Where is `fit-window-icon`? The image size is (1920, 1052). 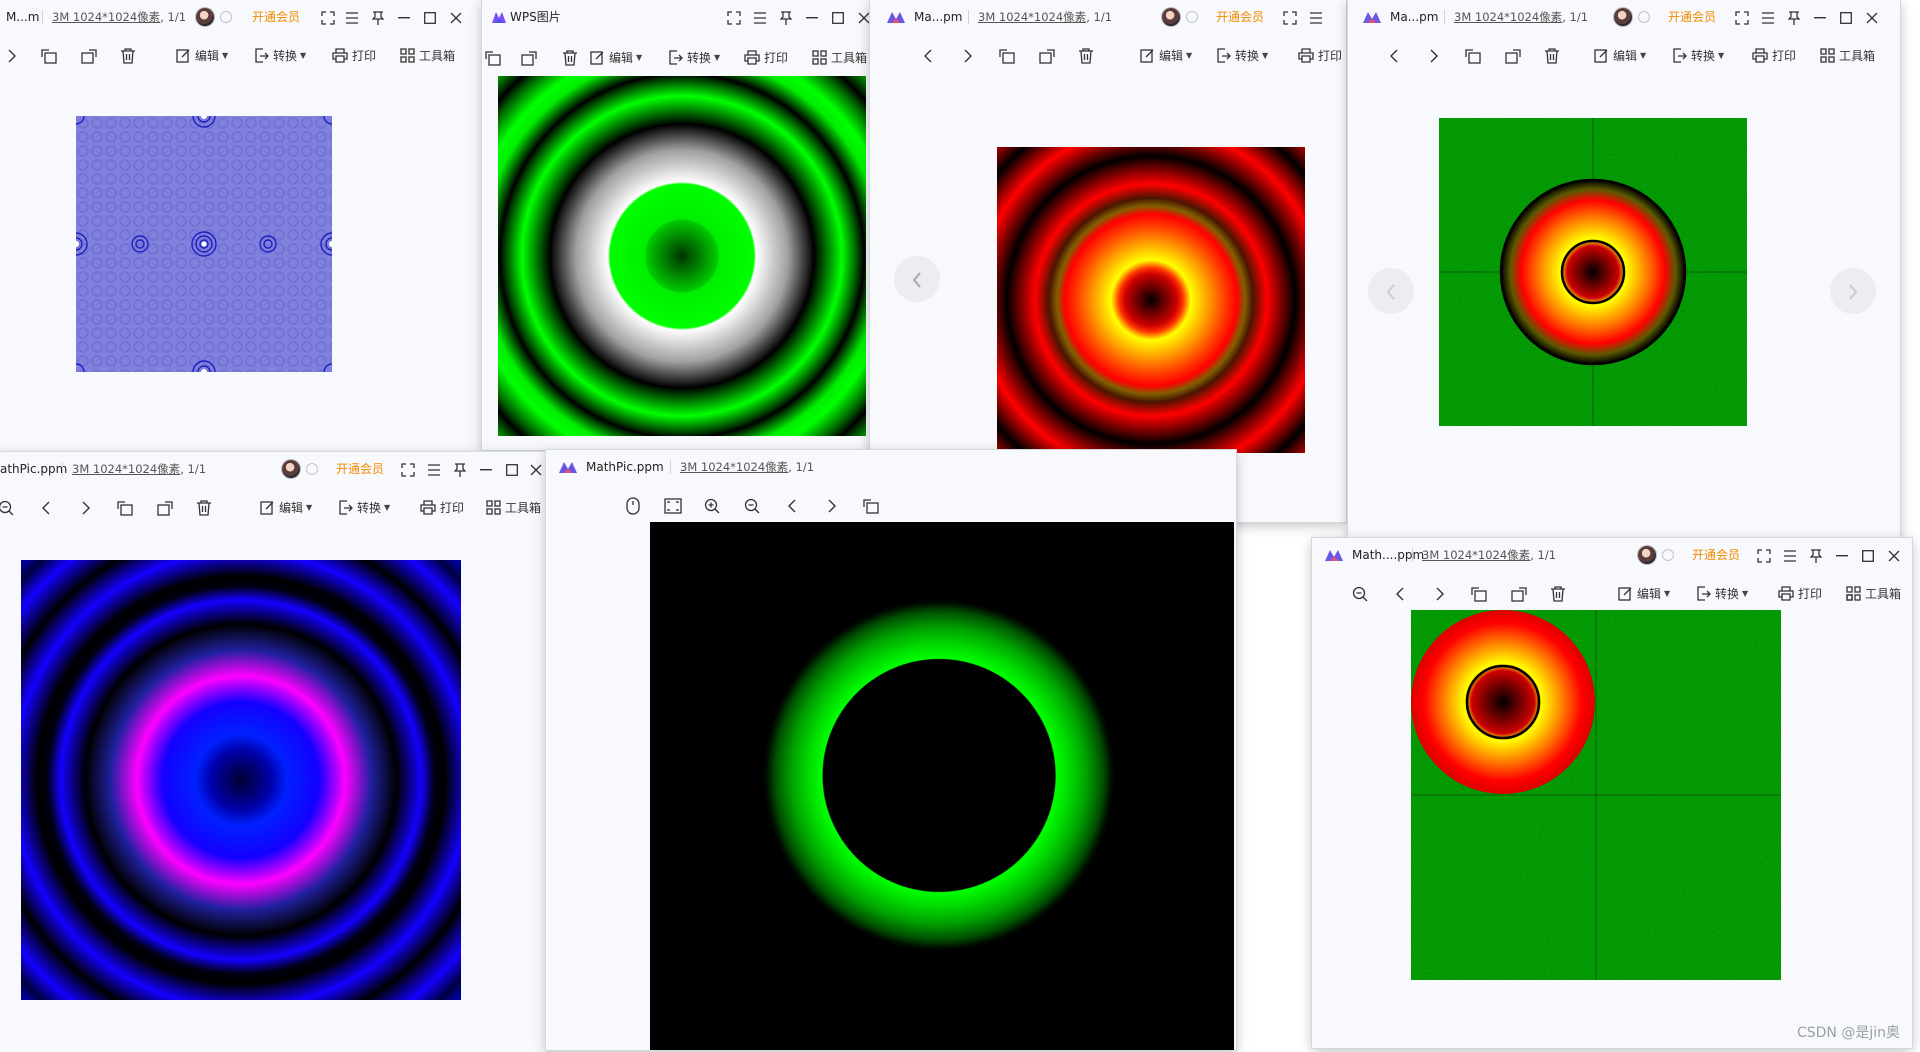 fit-window-icon is located at coordinates (673, 505).